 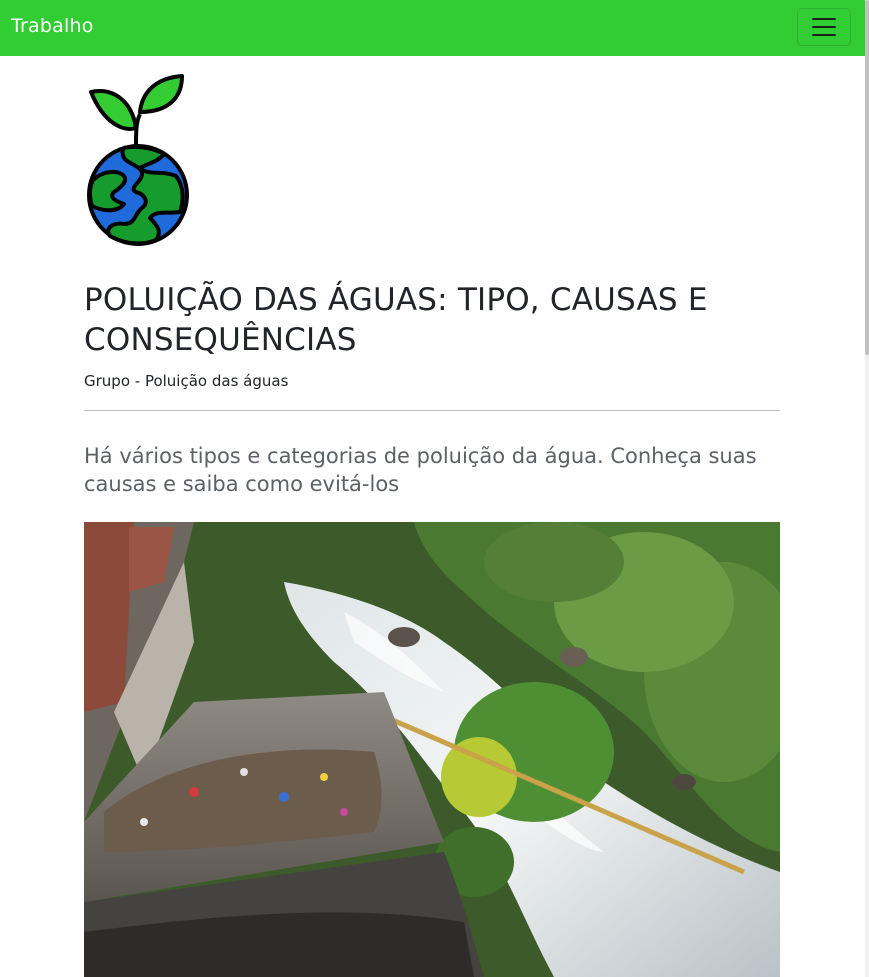 I want to click on article-author: Grupo - Poluição das águas, so click(x=186, y=381).